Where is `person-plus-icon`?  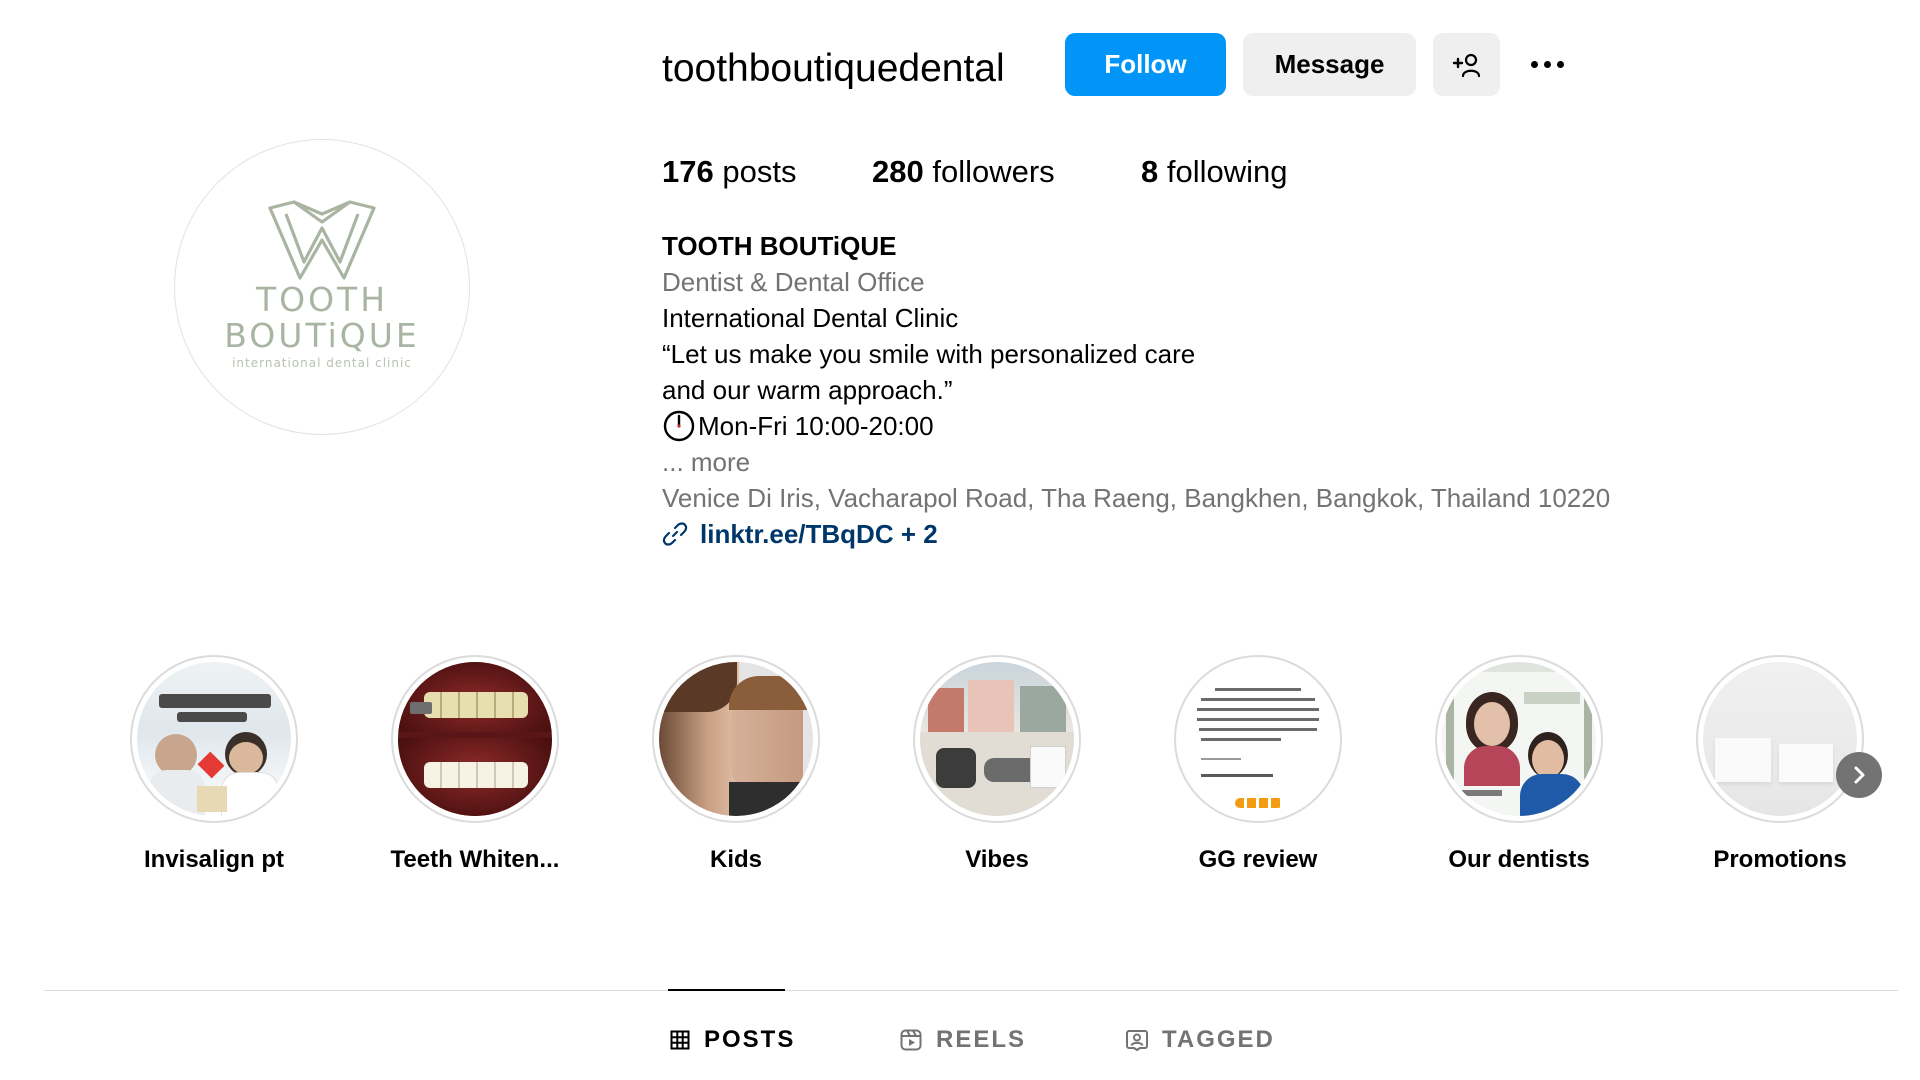
person-plus-icon is located at coordinates (1466, 65).